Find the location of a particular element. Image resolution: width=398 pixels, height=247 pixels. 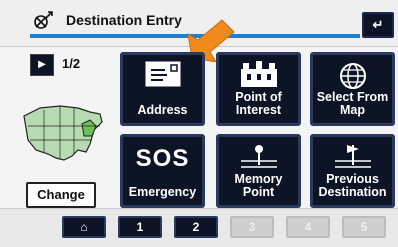

sos-emergency-button: SOS Emergency is located at coordinates (162, 171).